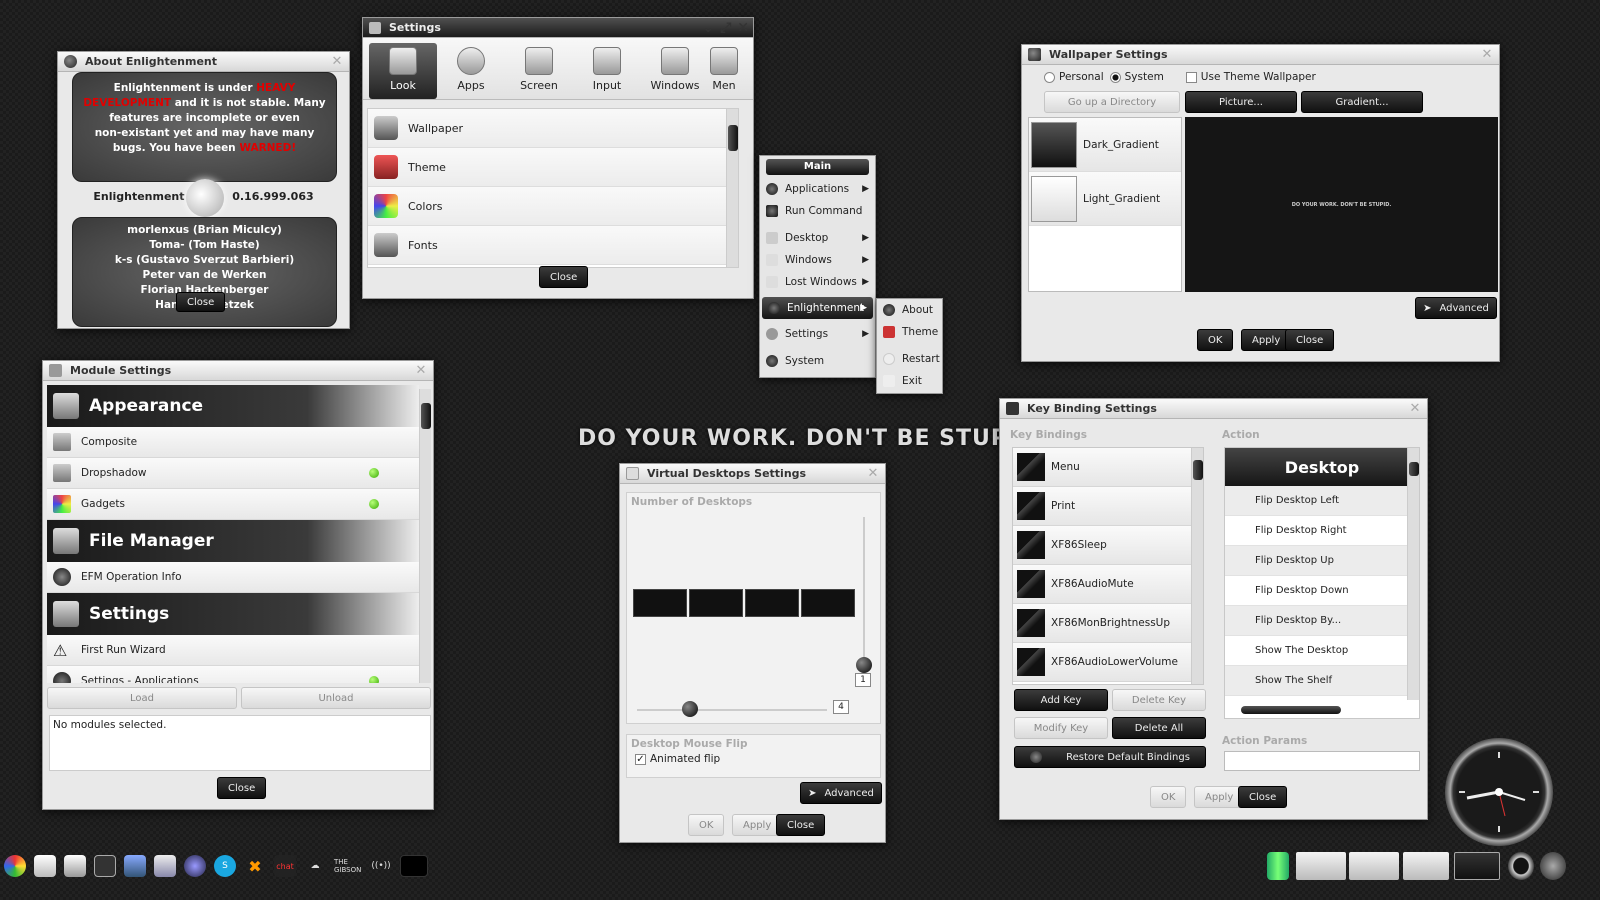  What do you see at coordinates (558, 28) in the screenshot?
I see `settings-titlebar: Settings ⌄ ⤢ ✕` at bounding box center [558, 28].